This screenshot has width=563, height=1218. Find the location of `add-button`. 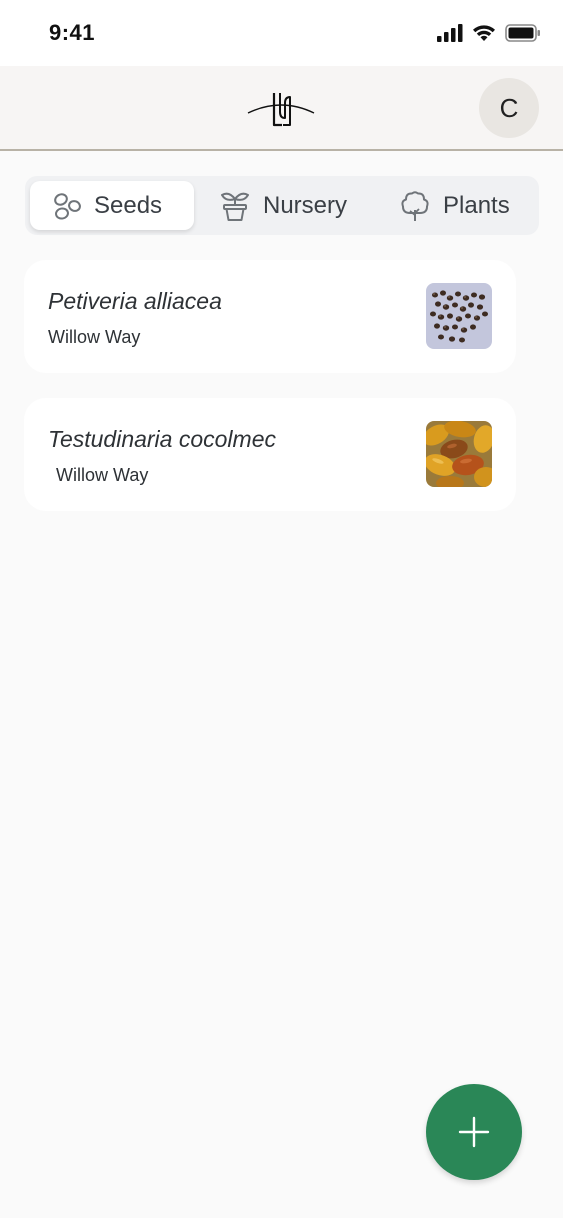

add-button is located at coordinates (474, 1132).